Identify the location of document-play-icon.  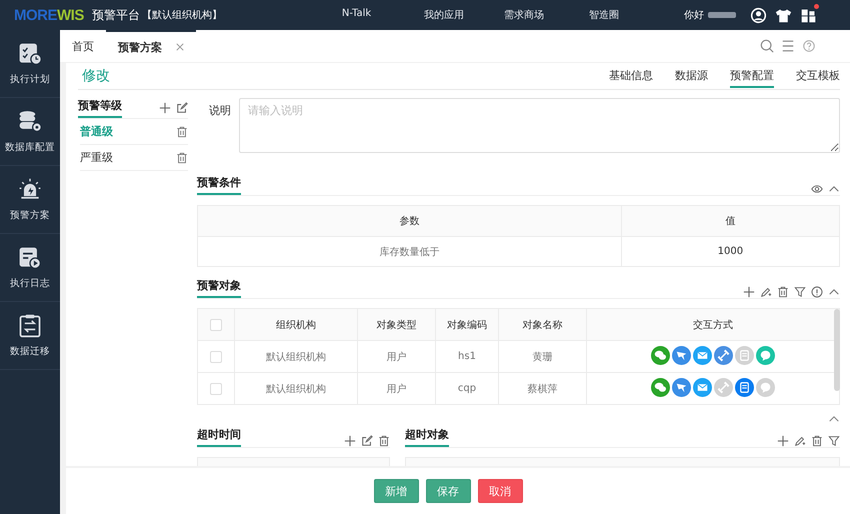
(30, 258).